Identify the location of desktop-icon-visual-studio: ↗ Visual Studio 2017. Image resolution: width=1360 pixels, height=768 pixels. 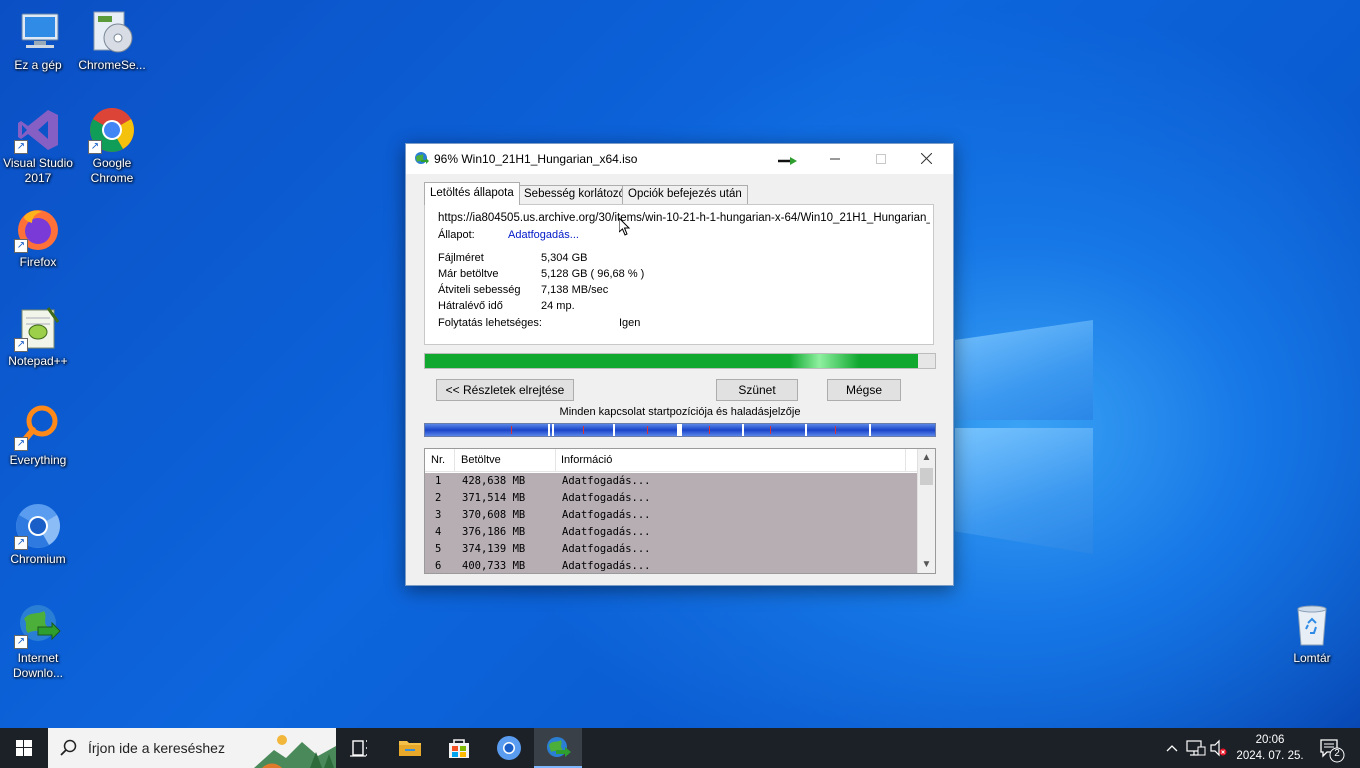
(38, 146).